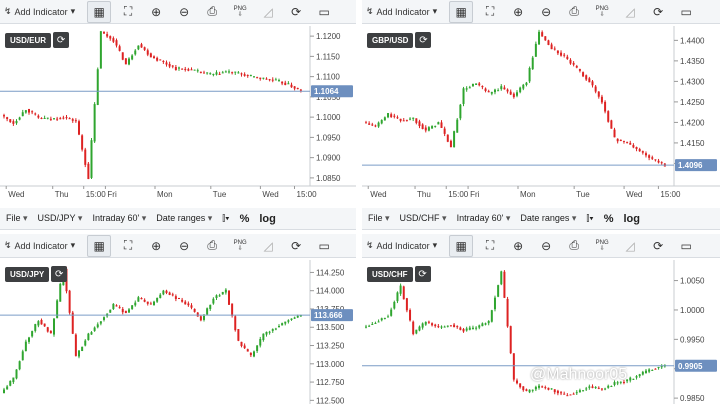  Describe the element at coordinates (399, 40) in the screenshot. I see `symbol-badge: GBP/USD ⟳` at that location.